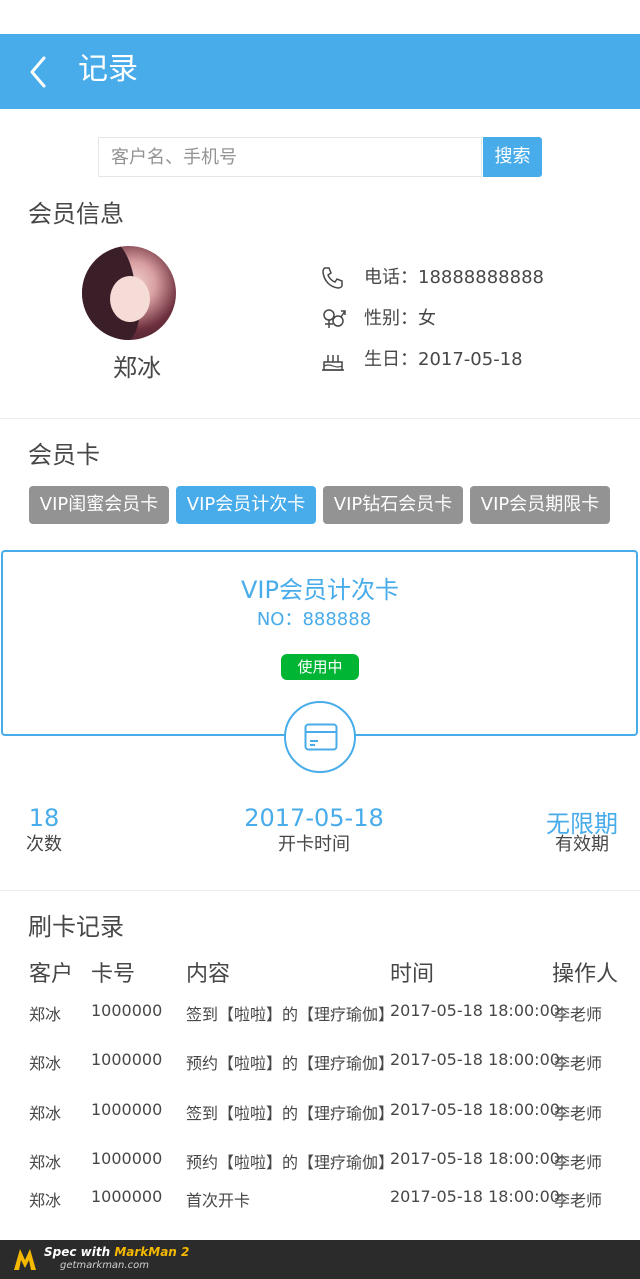 The image size is (640, 1279). I want to click on birthday-row: 生日：2017-05-18, so click(421, 360).